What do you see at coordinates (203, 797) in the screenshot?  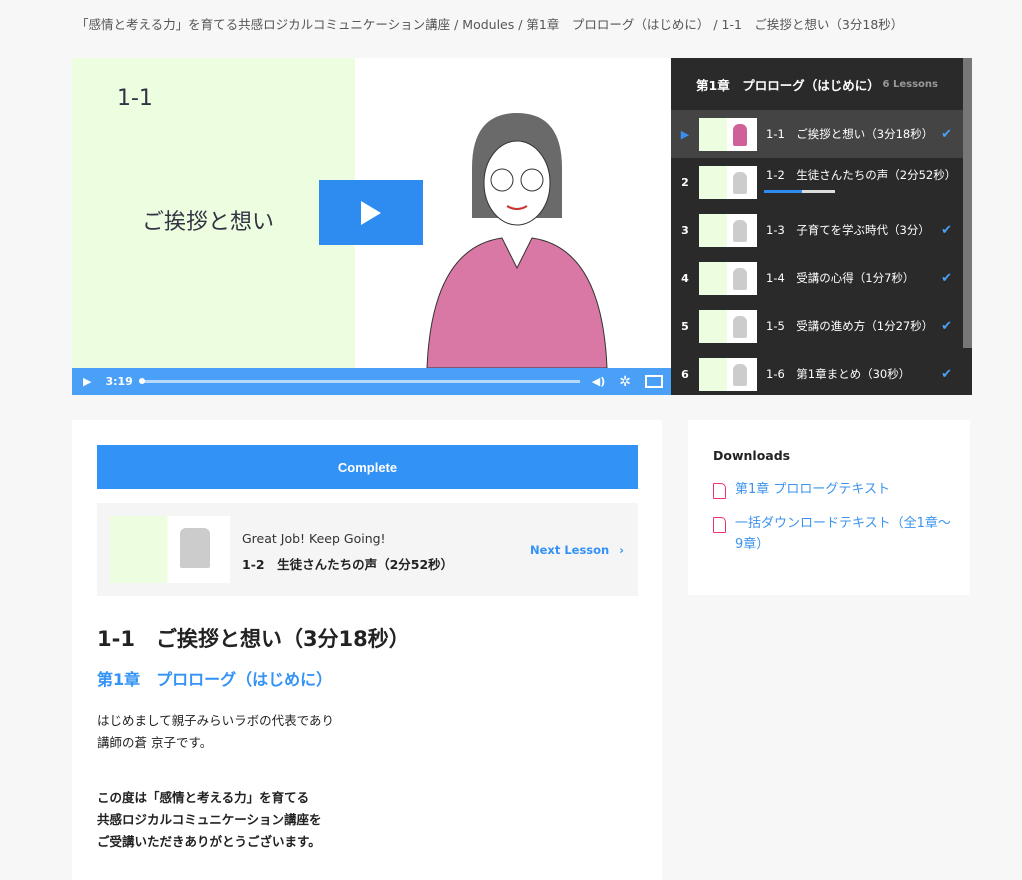 I see `text-line: この度は「感情と考える力」を育てる` at bounding box center [203, 797].